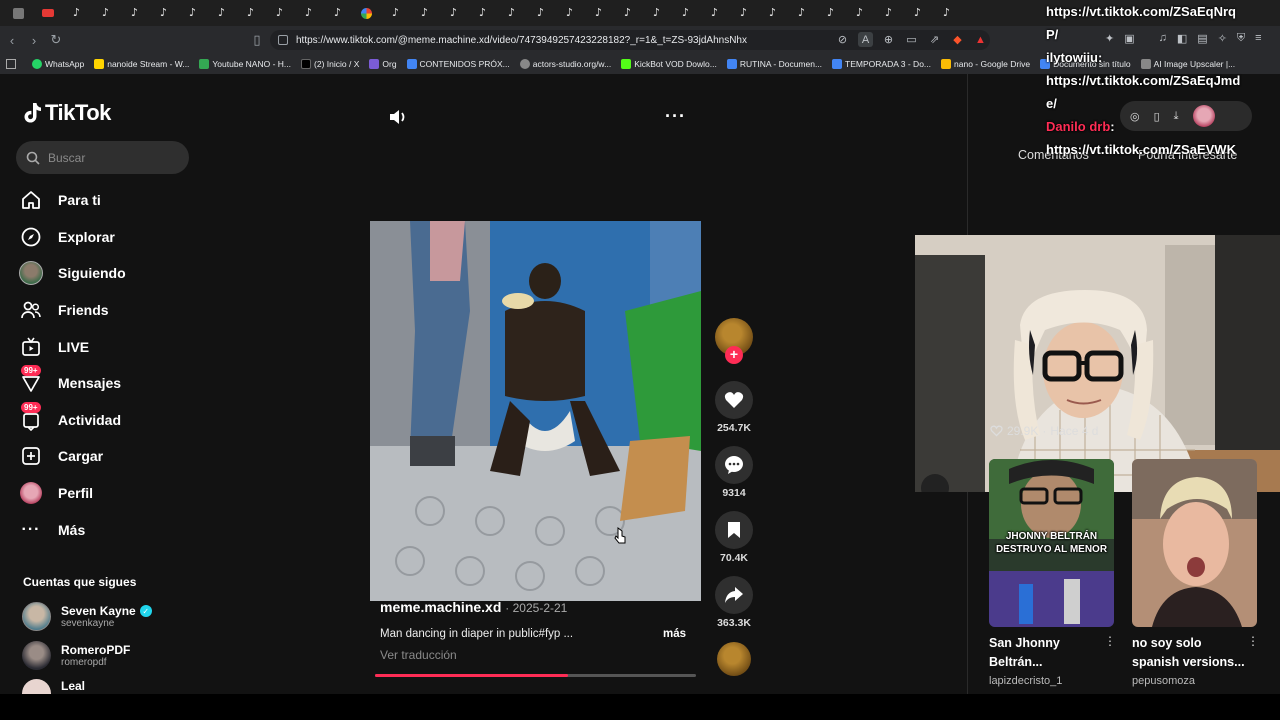 The width and height of the screenshot is (1280, 720). I want to click on bookmark-item: (2) Inicio / X, so click(330, 64).